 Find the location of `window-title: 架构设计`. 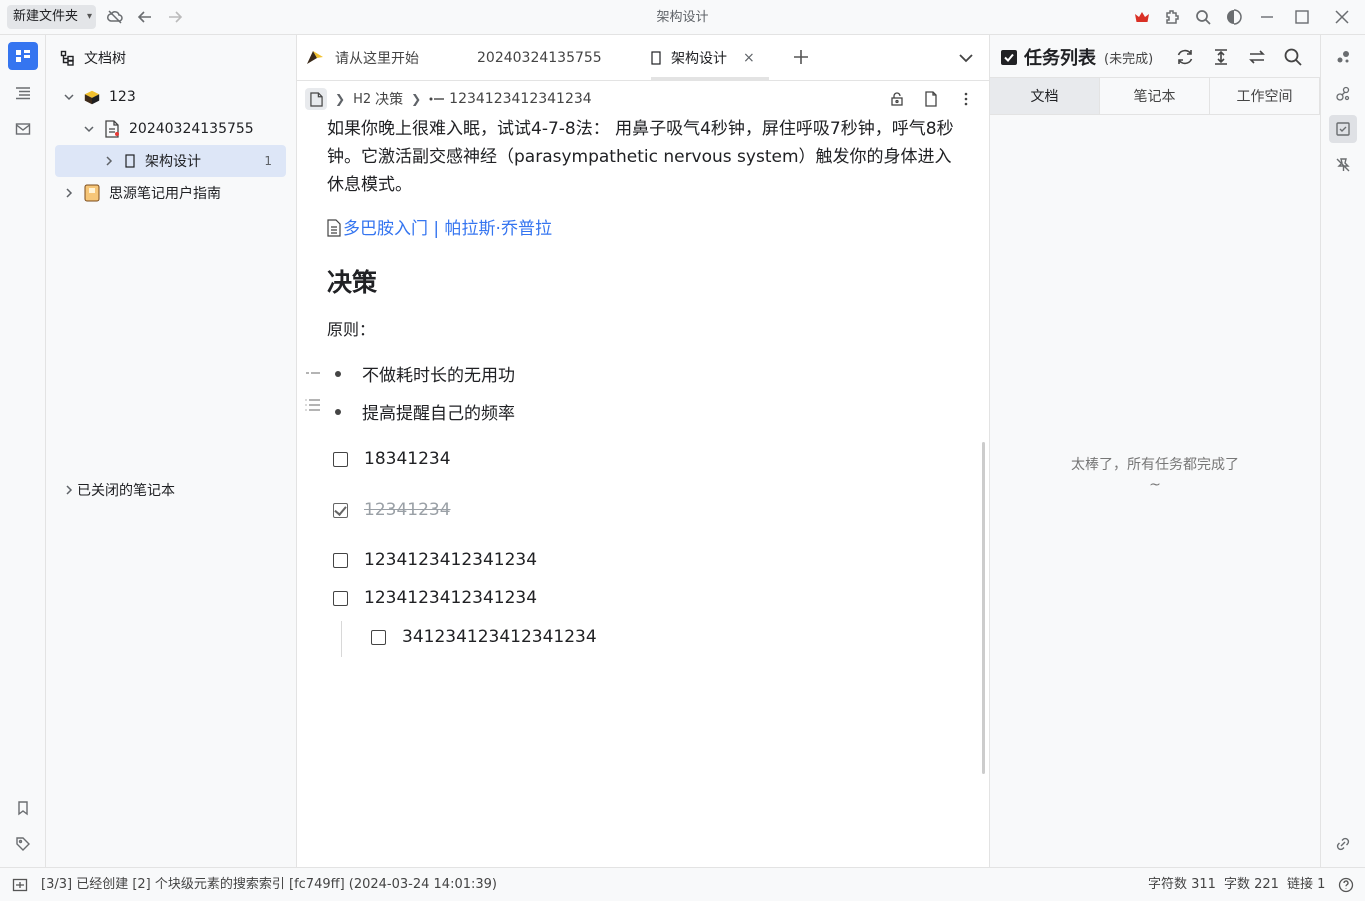

window-title: 架构设计 is located at coordinates (682, 17).